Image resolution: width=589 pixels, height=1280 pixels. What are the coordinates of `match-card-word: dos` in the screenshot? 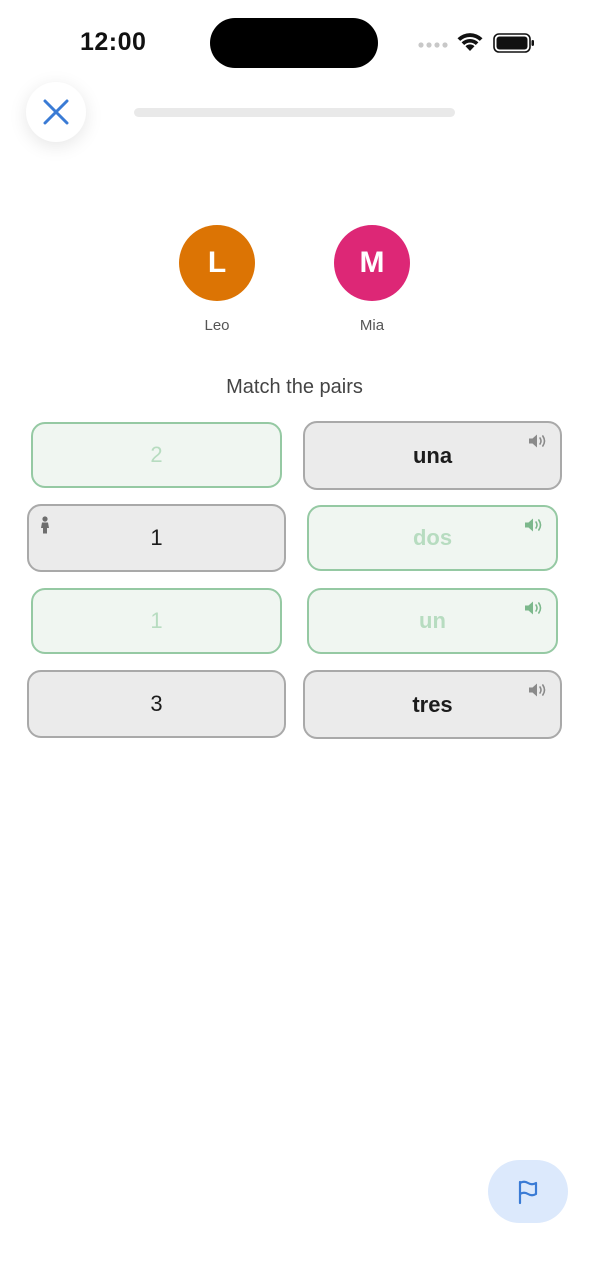 It's located at (432, 538).